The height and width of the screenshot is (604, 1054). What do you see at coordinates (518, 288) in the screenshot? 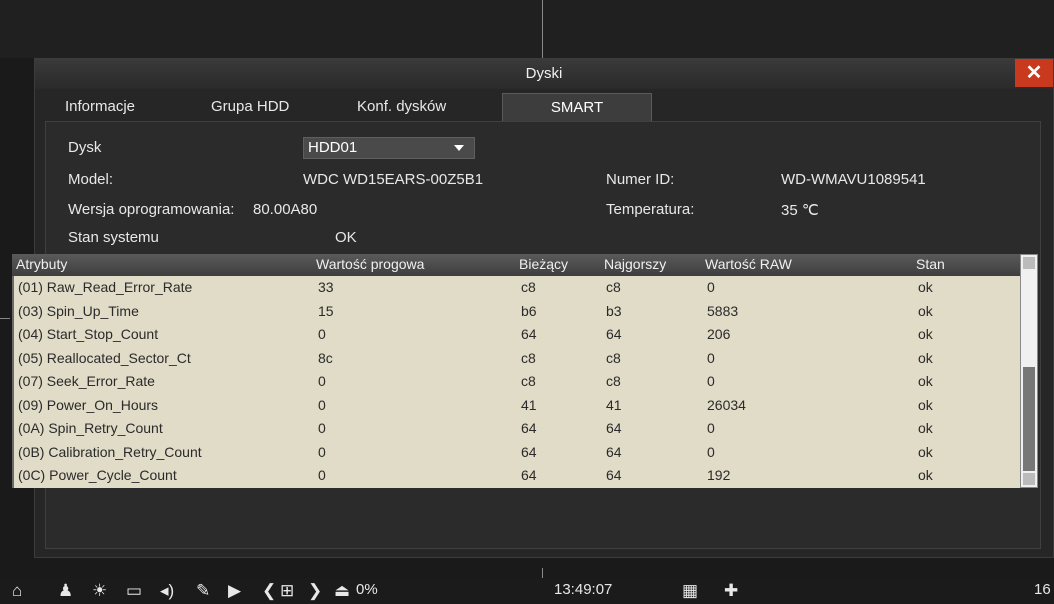
I see `table-row: (01) Raw_Read_Error_Rate 33 c8 c8 0 ok` at bounding box center [518, 288].